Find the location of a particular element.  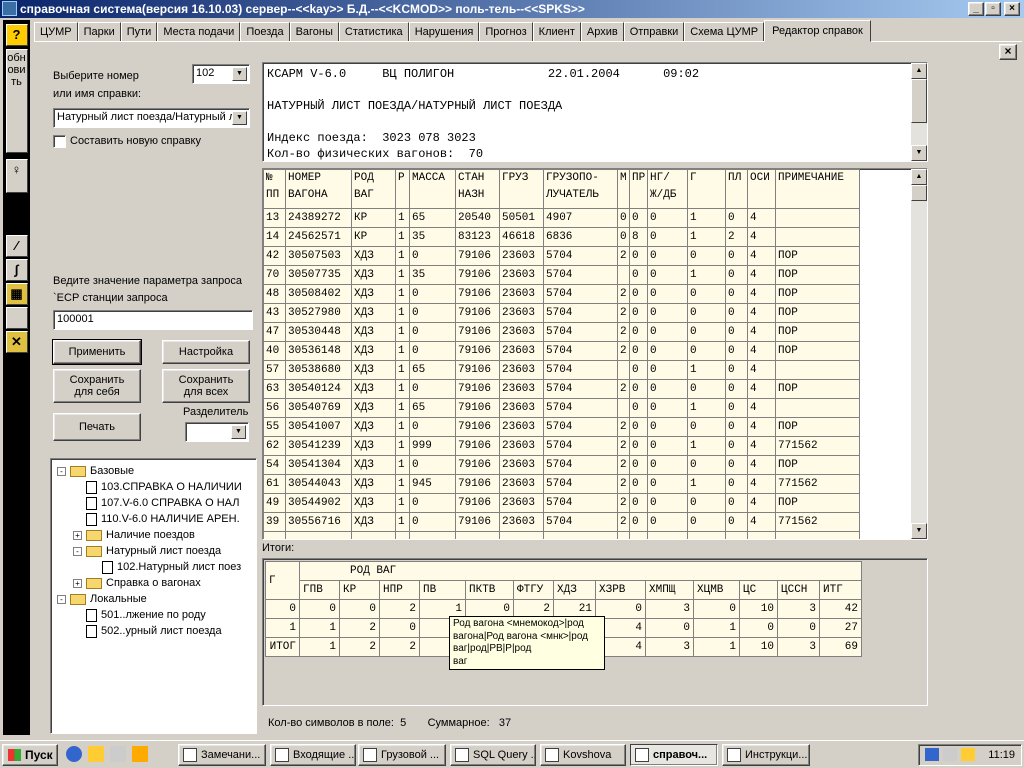

table-row: 48 30508402 ХДЗ 1 0 79106 23603 5704 2 0 0 0 0 4 ПОР is located at coordinates (561, 294).